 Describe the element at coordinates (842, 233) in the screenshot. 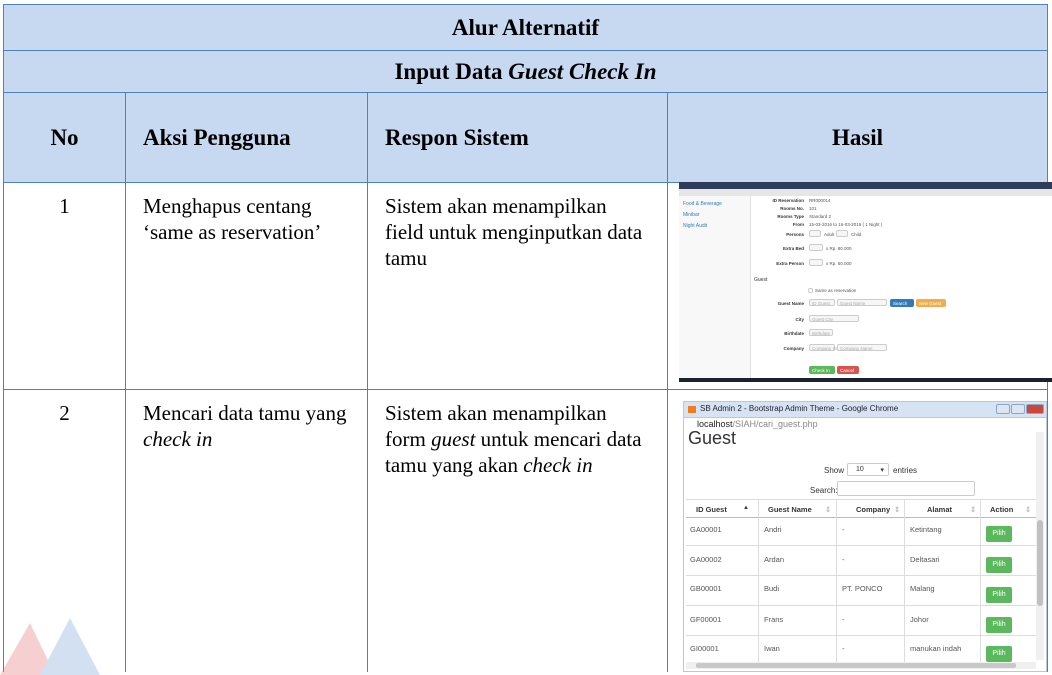

I see `persons-child-input` at that location.